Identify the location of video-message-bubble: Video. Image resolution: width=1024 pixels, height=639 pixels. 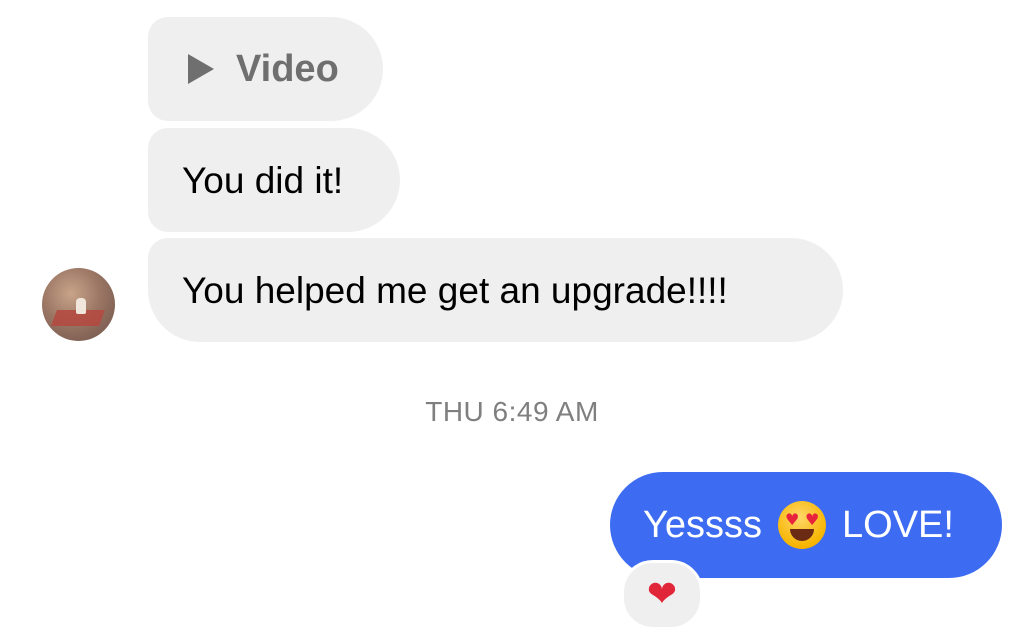
(265, 69).